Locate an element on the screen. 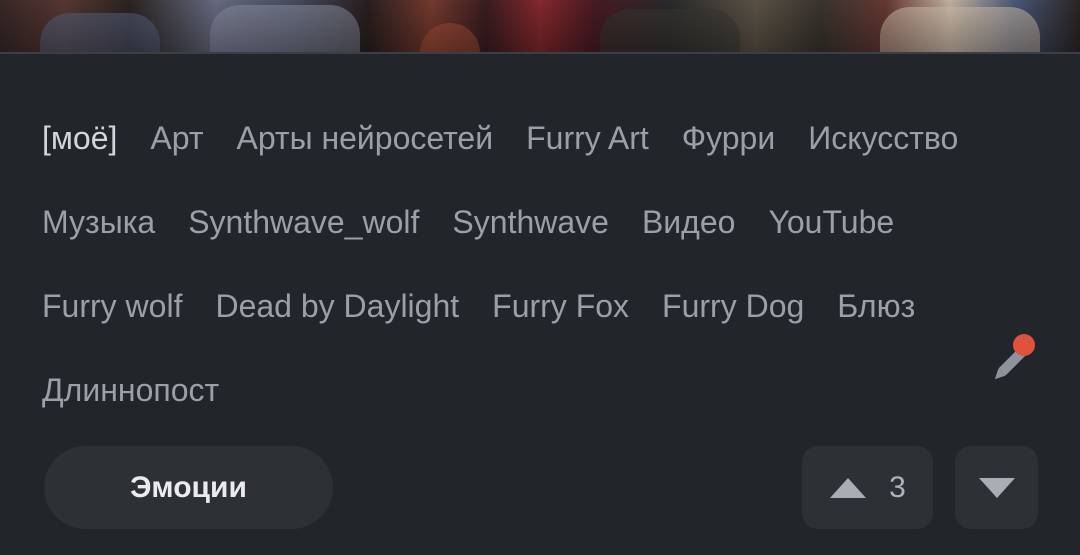  edit-tags-button is located at coordinates (1012, 362).